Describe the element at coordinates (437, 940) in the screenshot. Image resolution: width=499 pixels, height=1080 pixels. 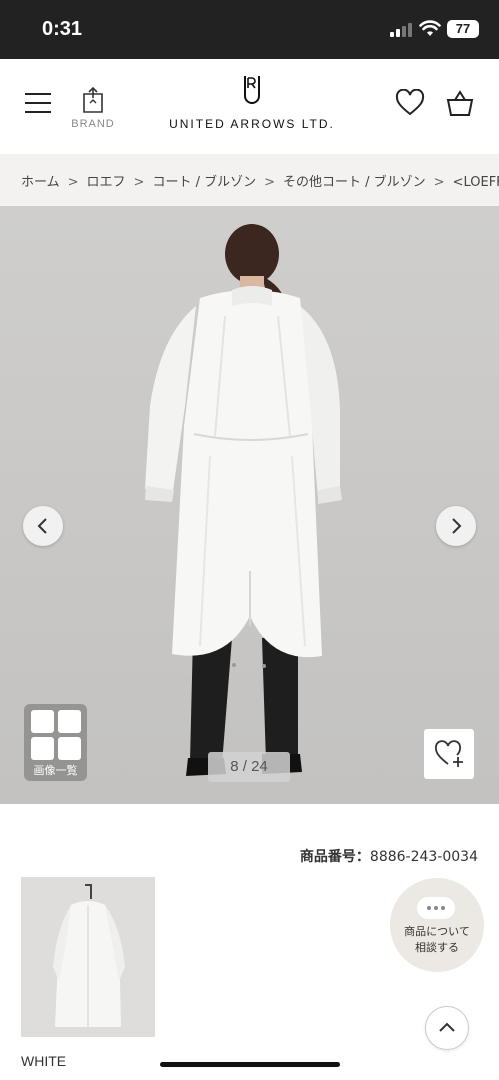
I see `ask-about-product-label: 商品について 相談する` at that location.